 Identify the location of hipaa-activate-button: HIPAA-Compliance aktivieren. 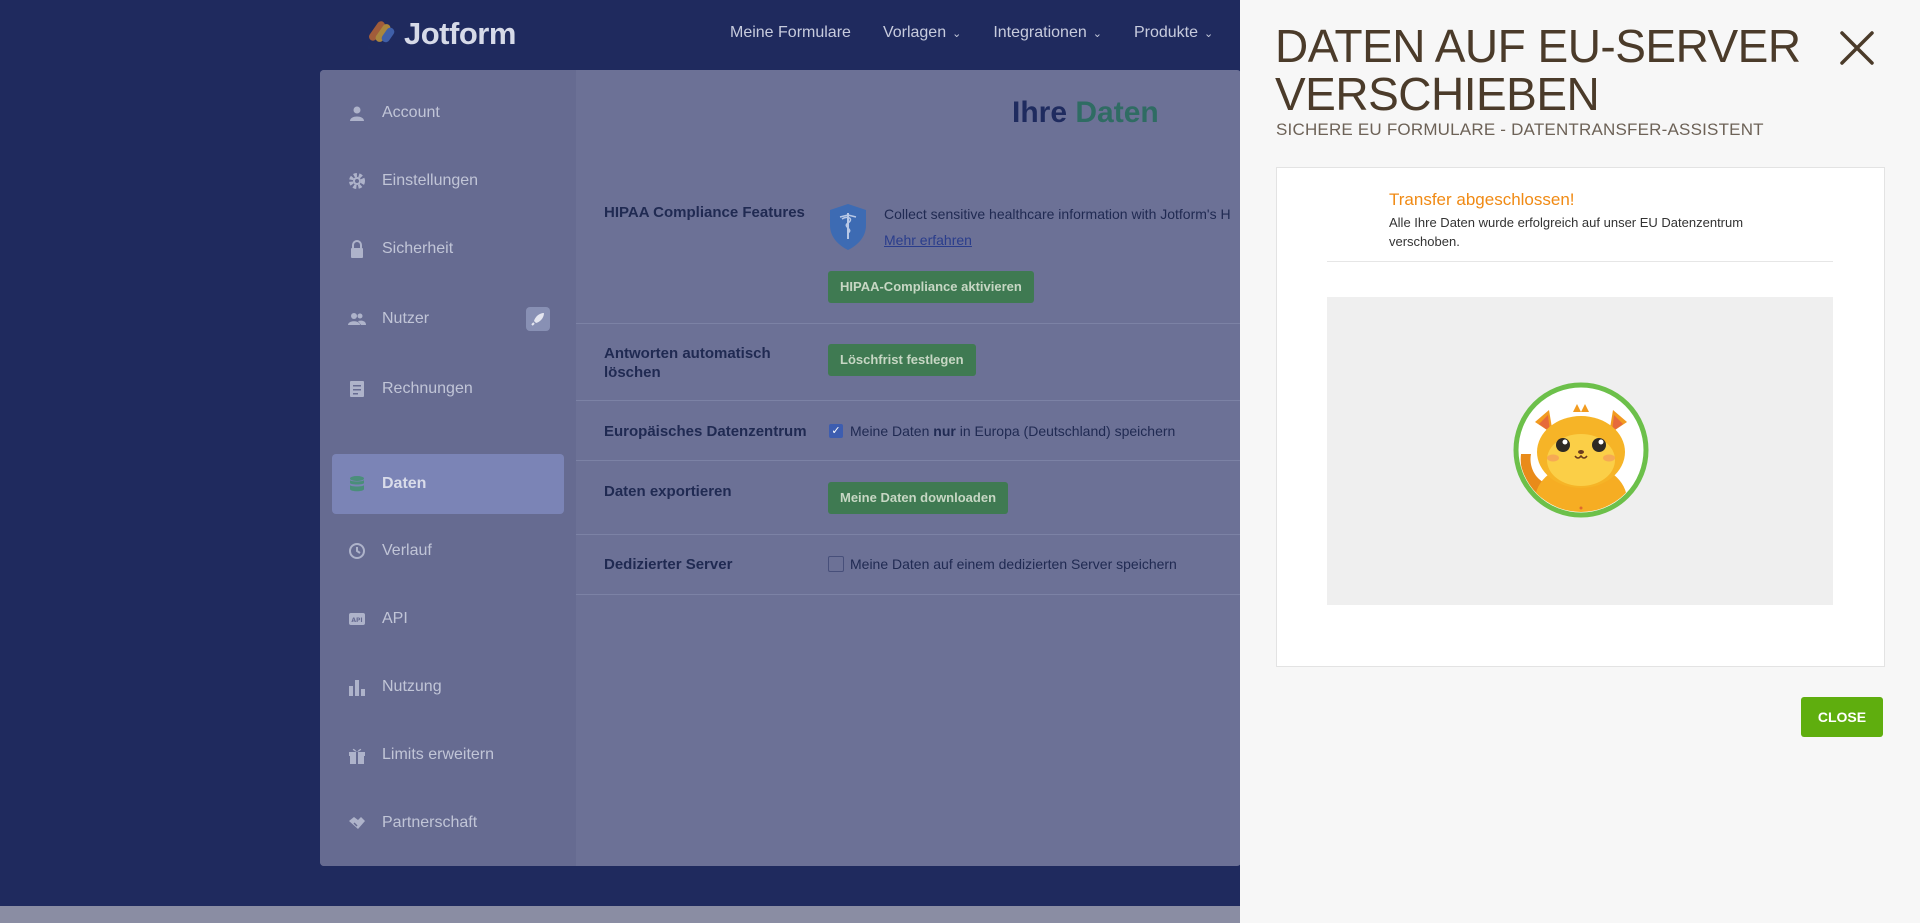
(931, 287).